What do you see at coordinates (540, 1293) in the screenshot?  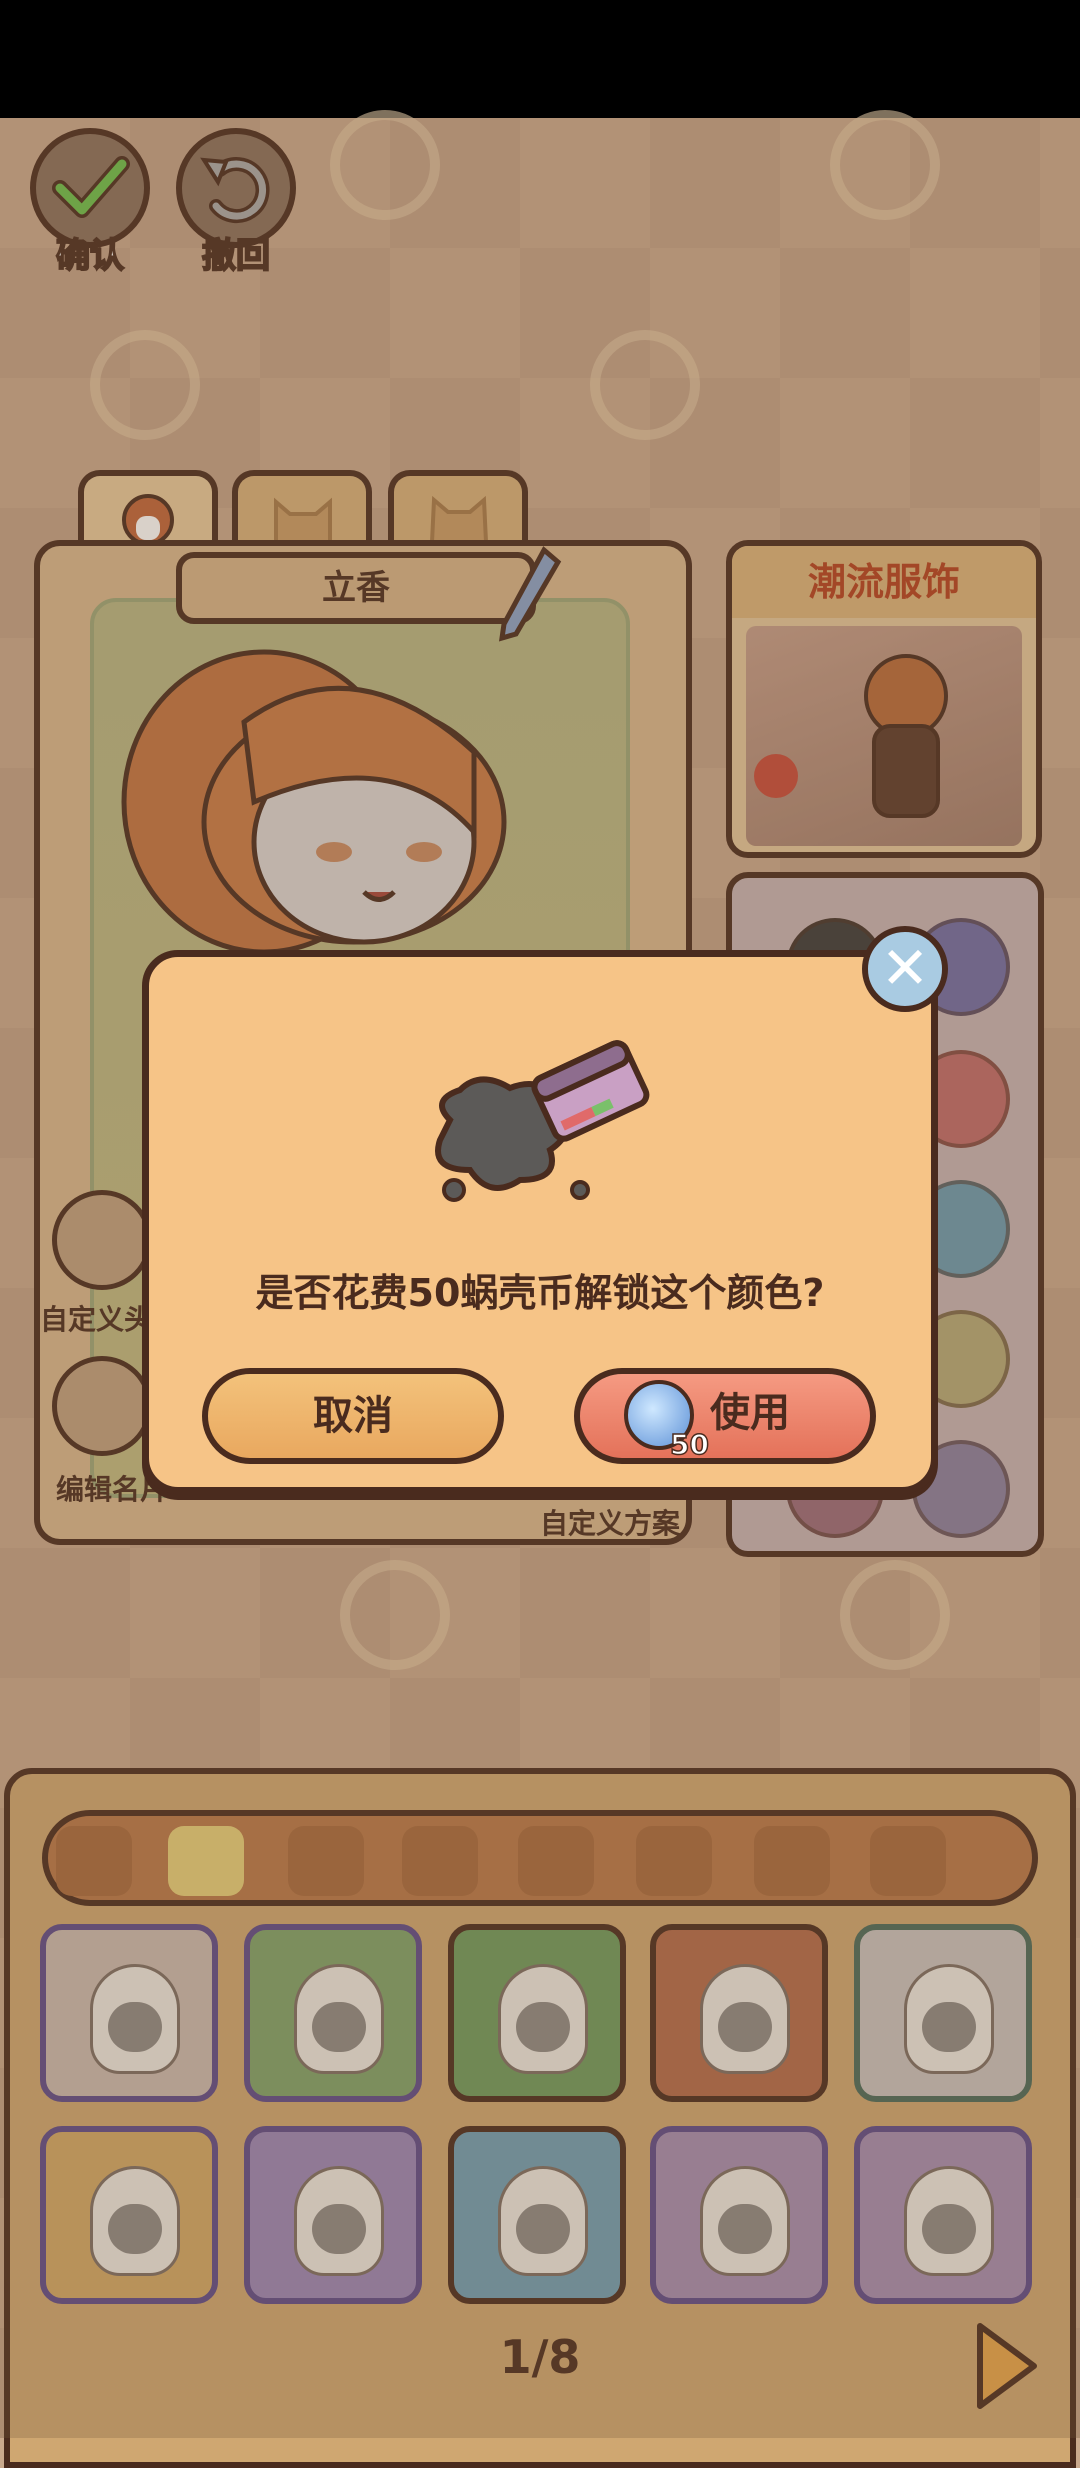 I see `dialog-message: 是否花费50蜗壳币解锁这个颜色?` at bounding box center [540, 1293].